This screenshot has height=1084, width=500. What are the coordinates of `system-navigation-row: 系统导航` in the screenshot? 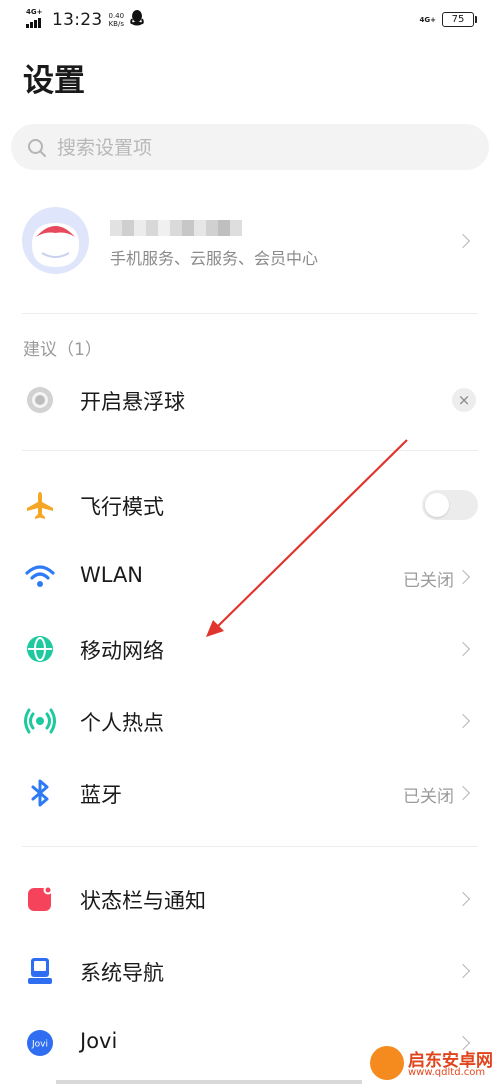 It's located at (250, 970).